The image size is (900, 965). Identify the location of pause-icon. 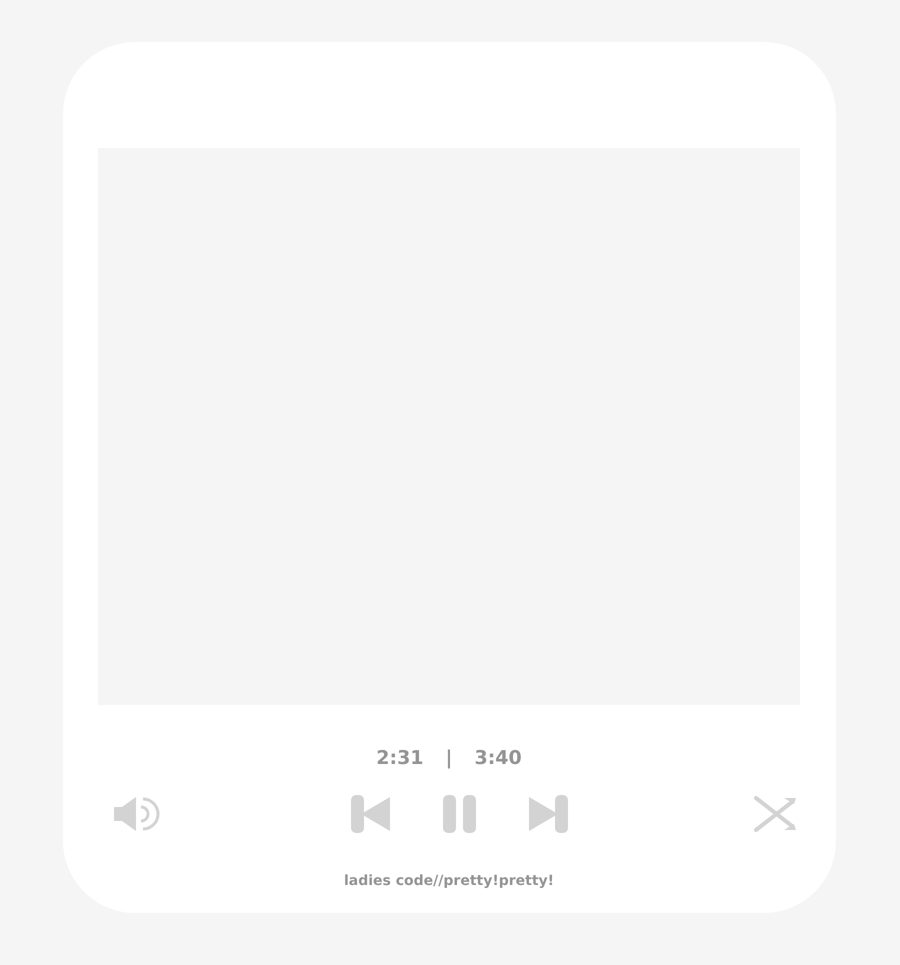
(459, 814).